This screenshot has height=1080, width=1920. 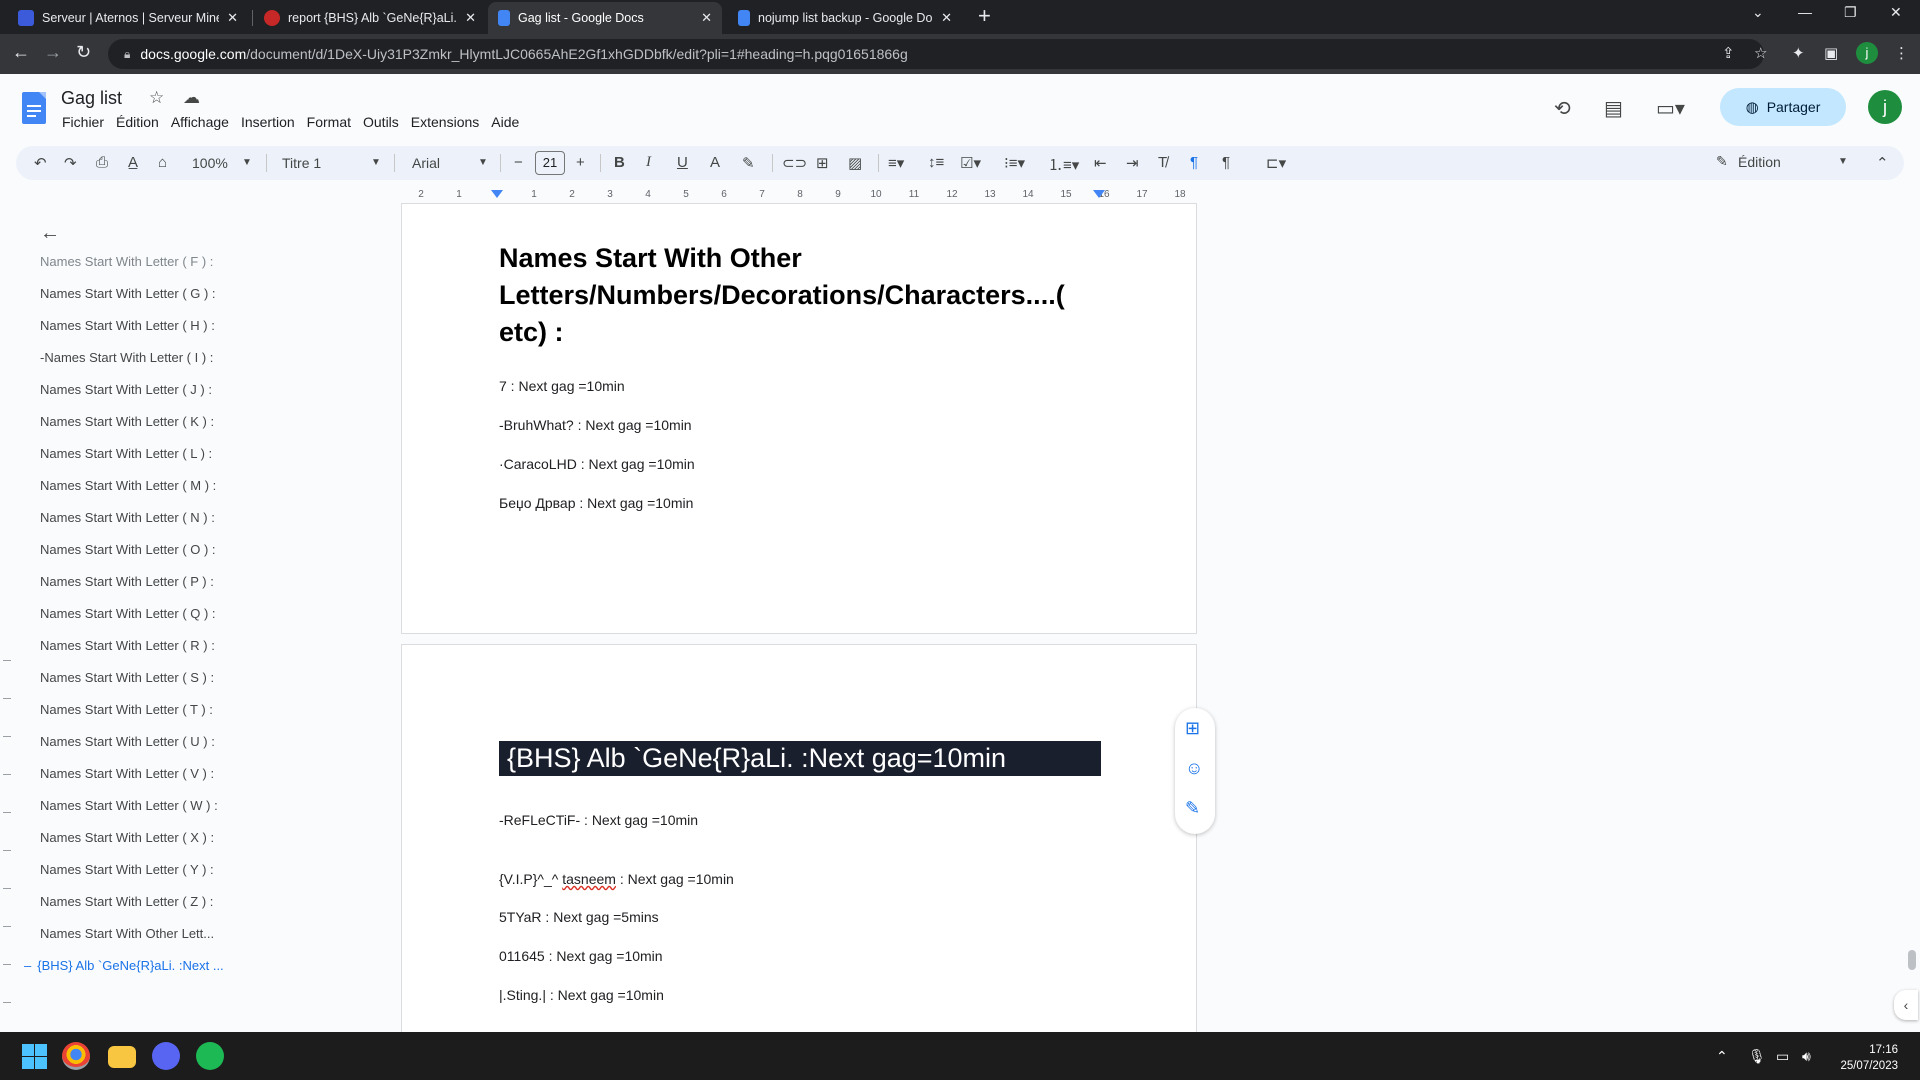 What do you see at coordinates (191, 98) in the screenshot?
I see `cloud-status-icon: ☁︎` at bounding box center [191, 98].